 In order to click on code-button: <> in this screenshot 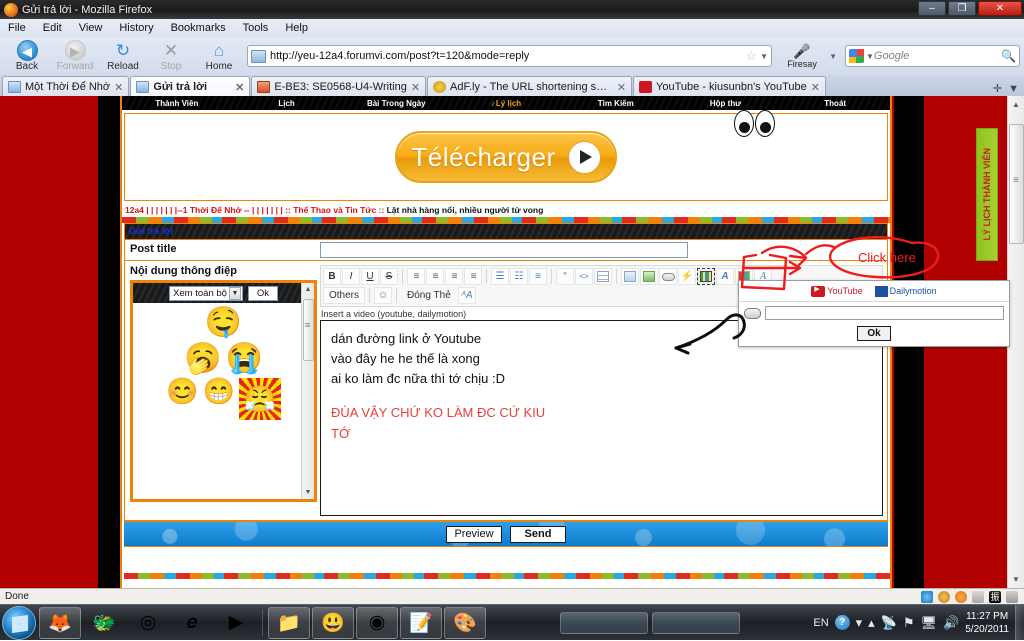, I will do `click(584, 276)`.